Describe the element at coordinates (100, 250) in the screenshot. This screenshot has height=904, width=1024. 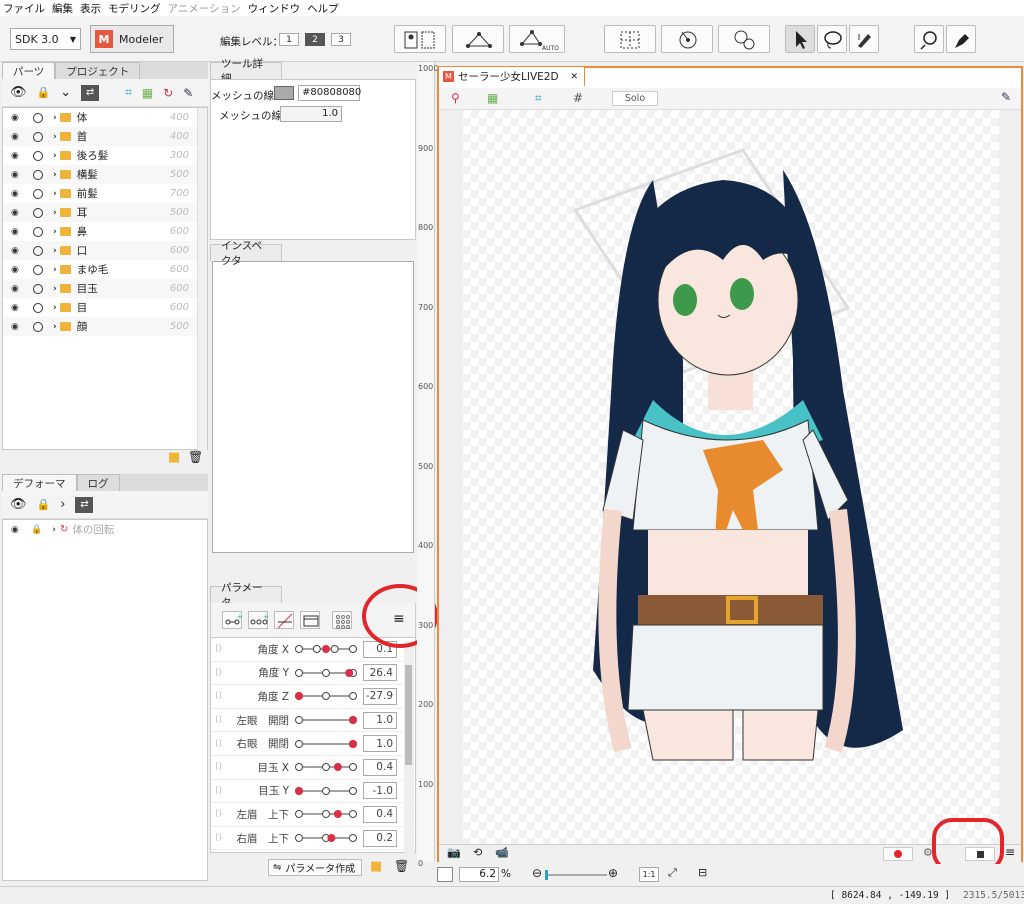
I see `part-row: ◉ › 口 600` at that location.